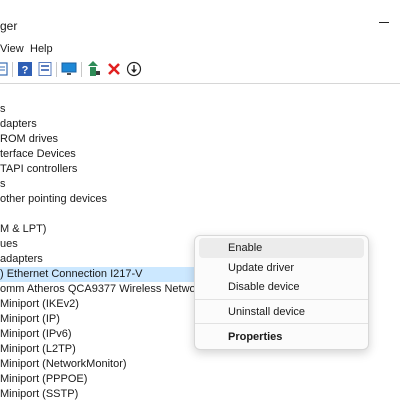 This screenshot has width=400, height=402. I want to click on tree-row: ues, so click(9, 244).